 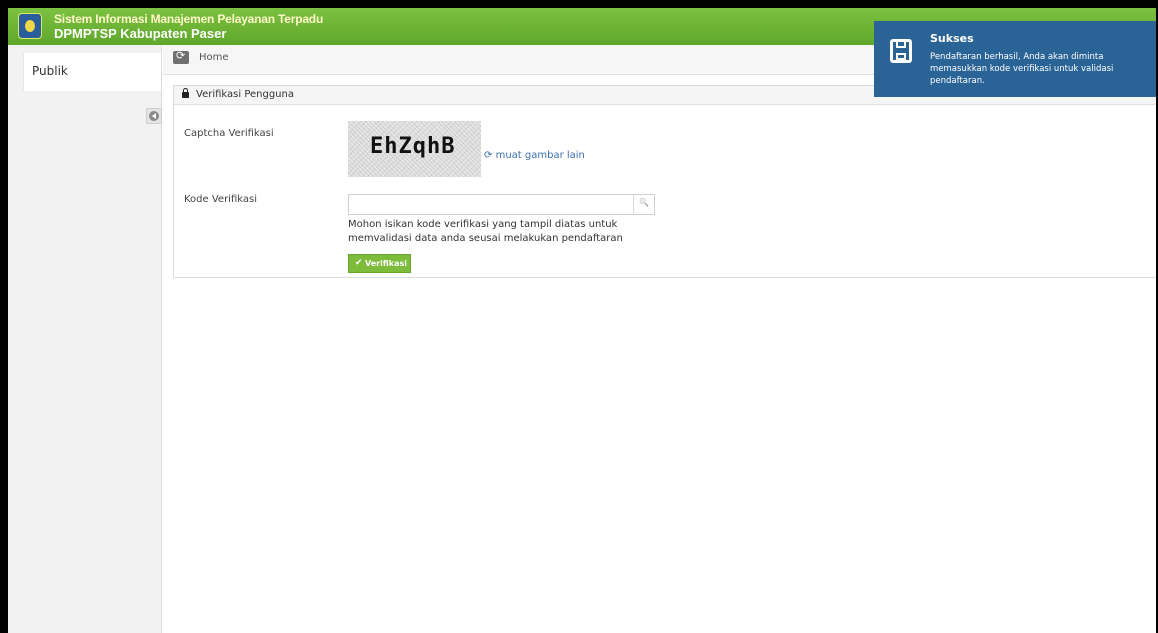 I want to click on verify-button-label: Verifikasi, so click(x=386, y=263).